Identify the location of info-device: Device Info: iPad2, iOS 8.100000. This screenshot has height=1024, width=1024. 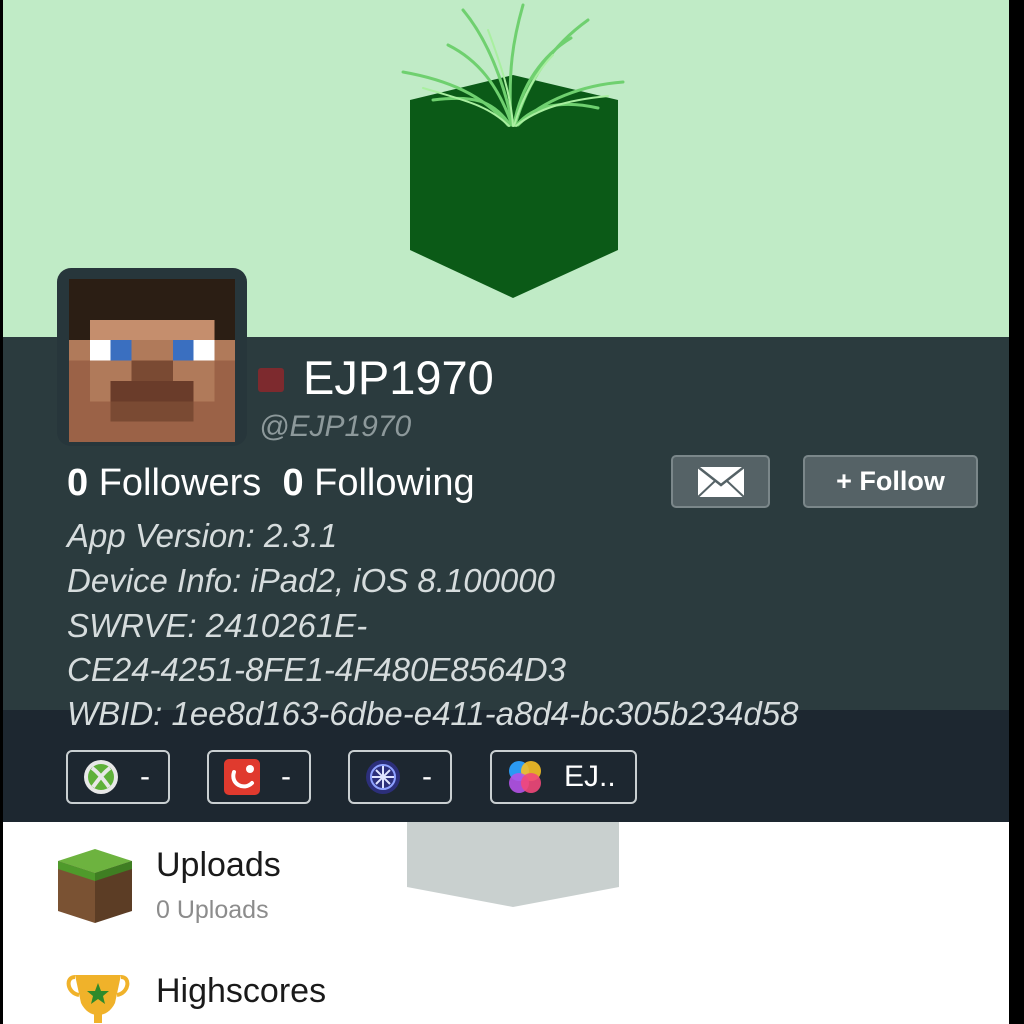
(311, 580).